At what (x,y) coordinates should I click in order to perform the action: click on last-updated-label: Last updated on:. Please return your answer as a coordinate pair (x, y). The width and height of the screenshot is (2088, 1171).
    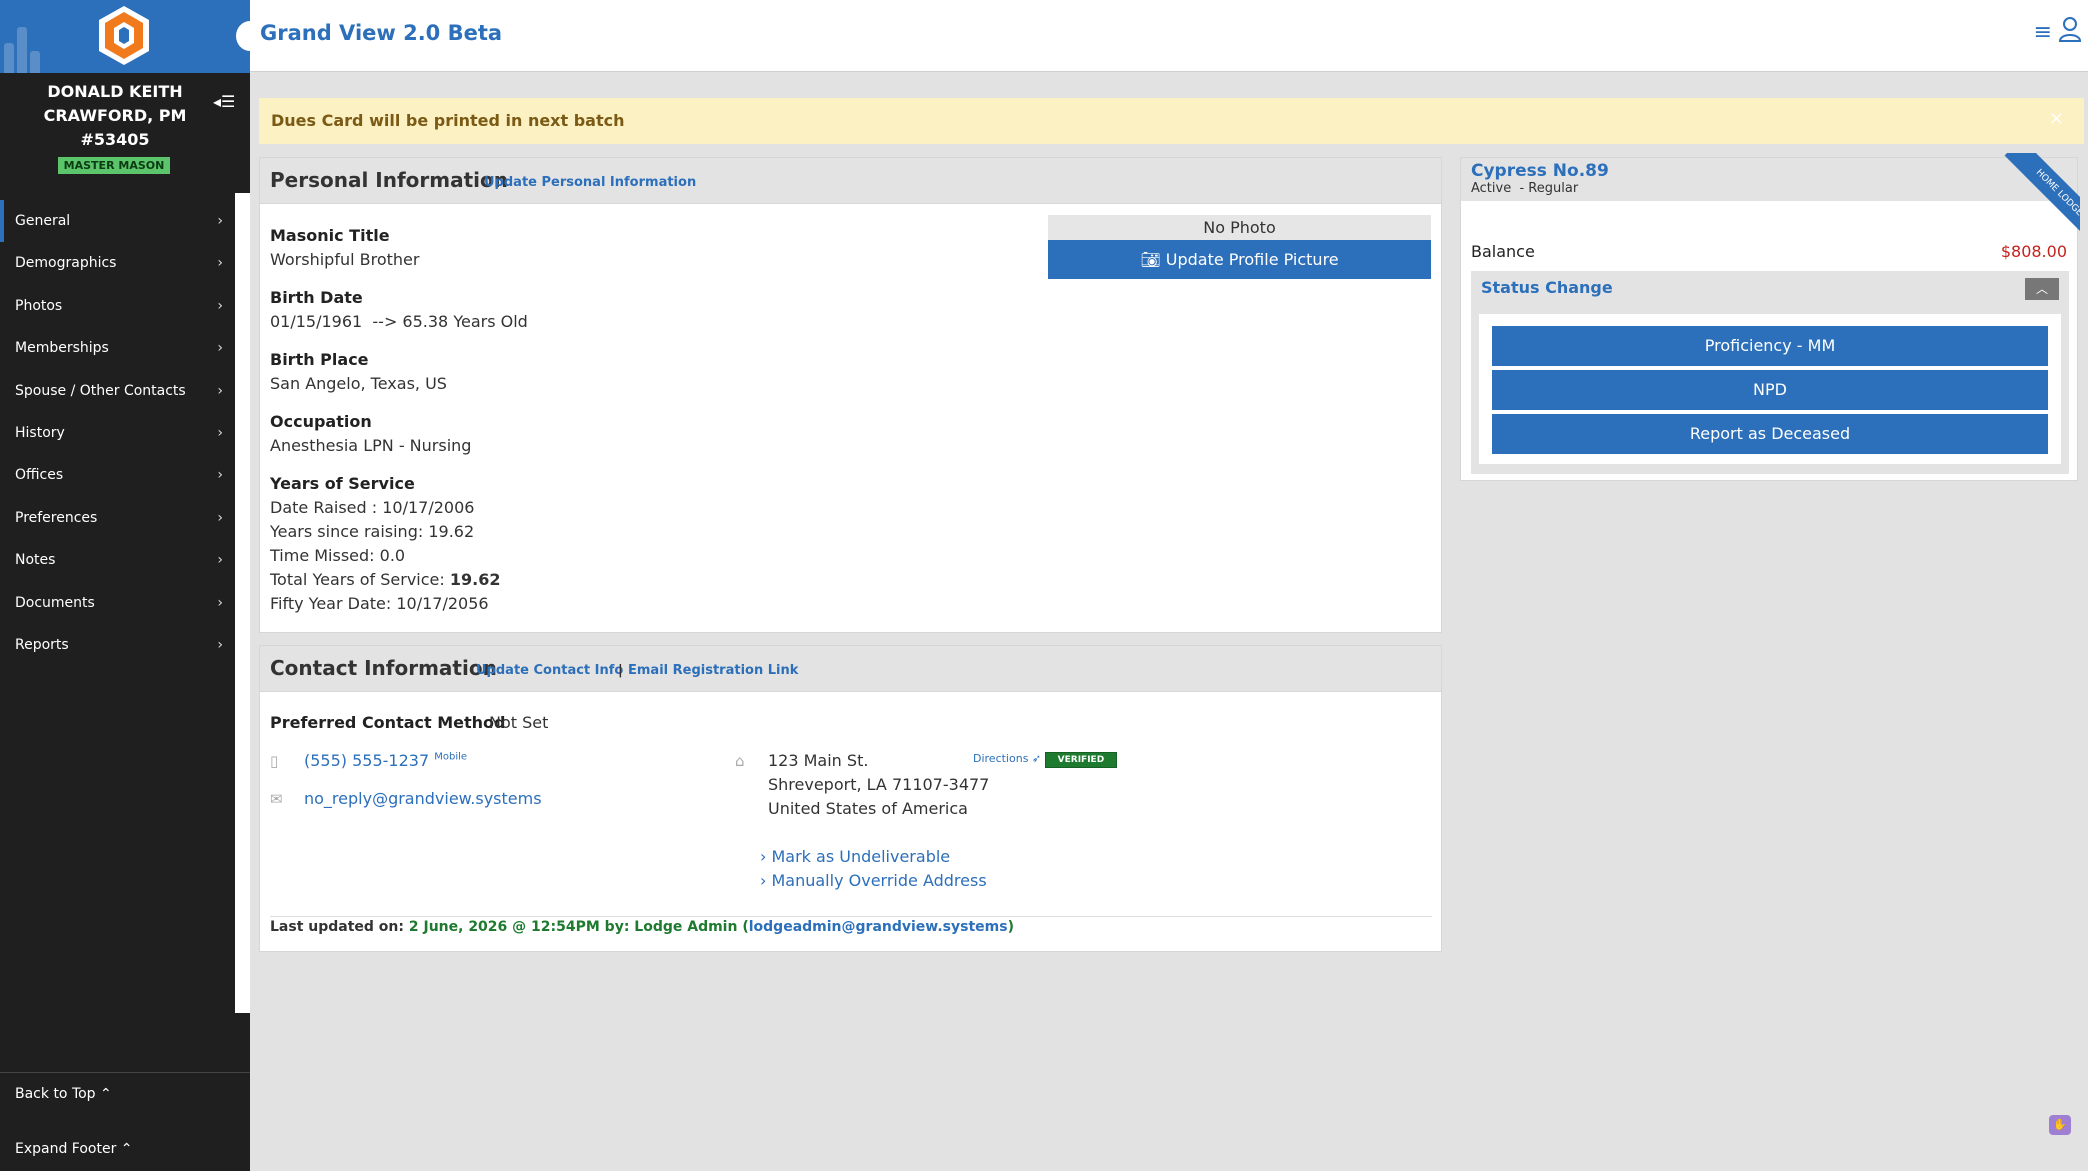
    Looking at the image, I should click on (339, 927).